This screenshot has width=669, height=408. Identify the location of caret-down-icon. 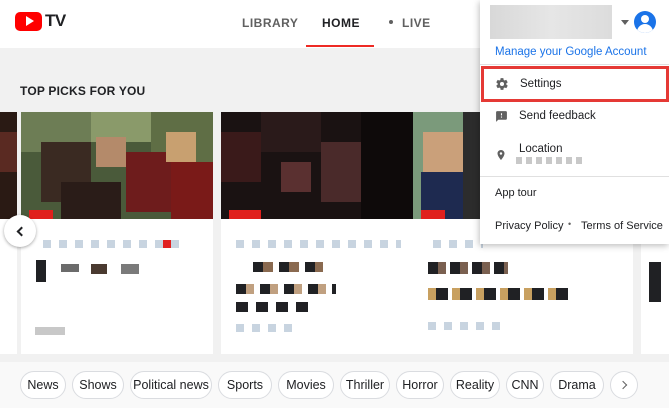
(625, 22).